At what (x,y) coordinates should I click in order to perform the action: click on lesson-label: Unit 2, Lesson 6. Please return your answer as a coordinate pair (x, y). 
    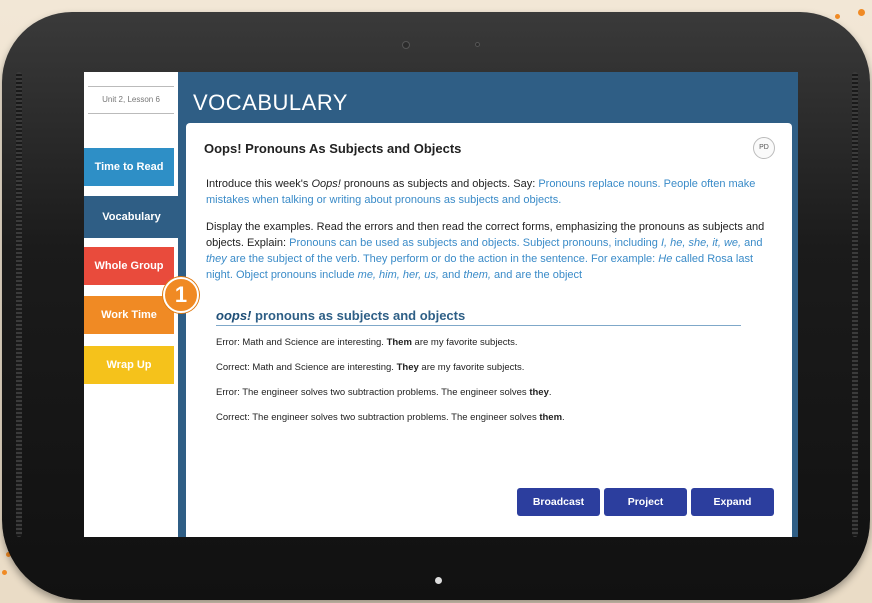
    Looking at the image, I should click on (131, 100).